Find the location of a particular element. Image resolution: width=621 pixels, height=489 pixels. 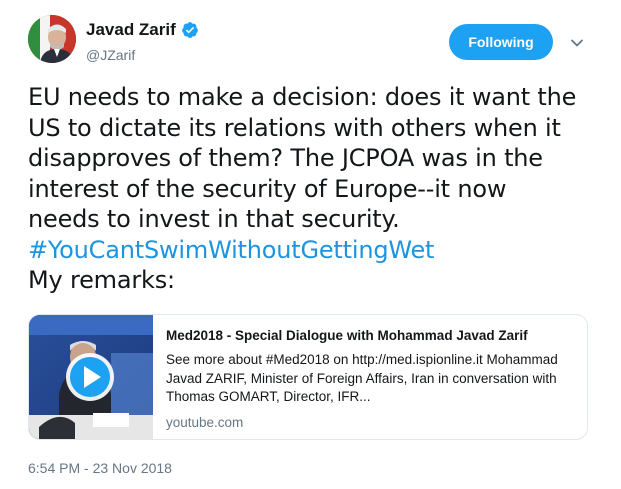

card-domain: youtube.com is located at coordinates (205, 422).